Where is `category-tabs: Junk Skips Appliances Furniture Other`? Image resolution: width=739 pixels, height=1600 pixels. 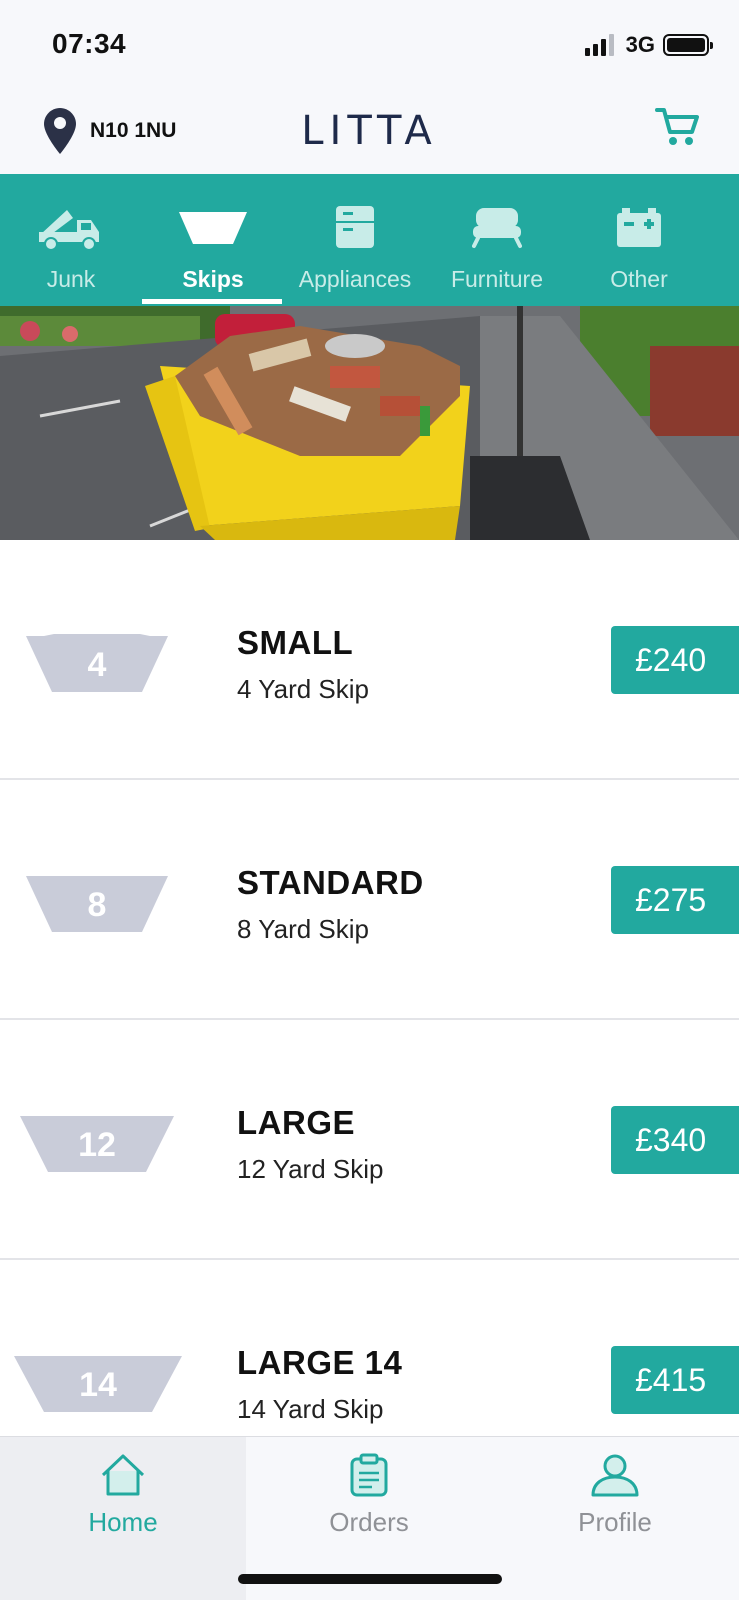 category-tabs: Junk Skips Appliances Furniture Other is located at coordinates (369, 240).